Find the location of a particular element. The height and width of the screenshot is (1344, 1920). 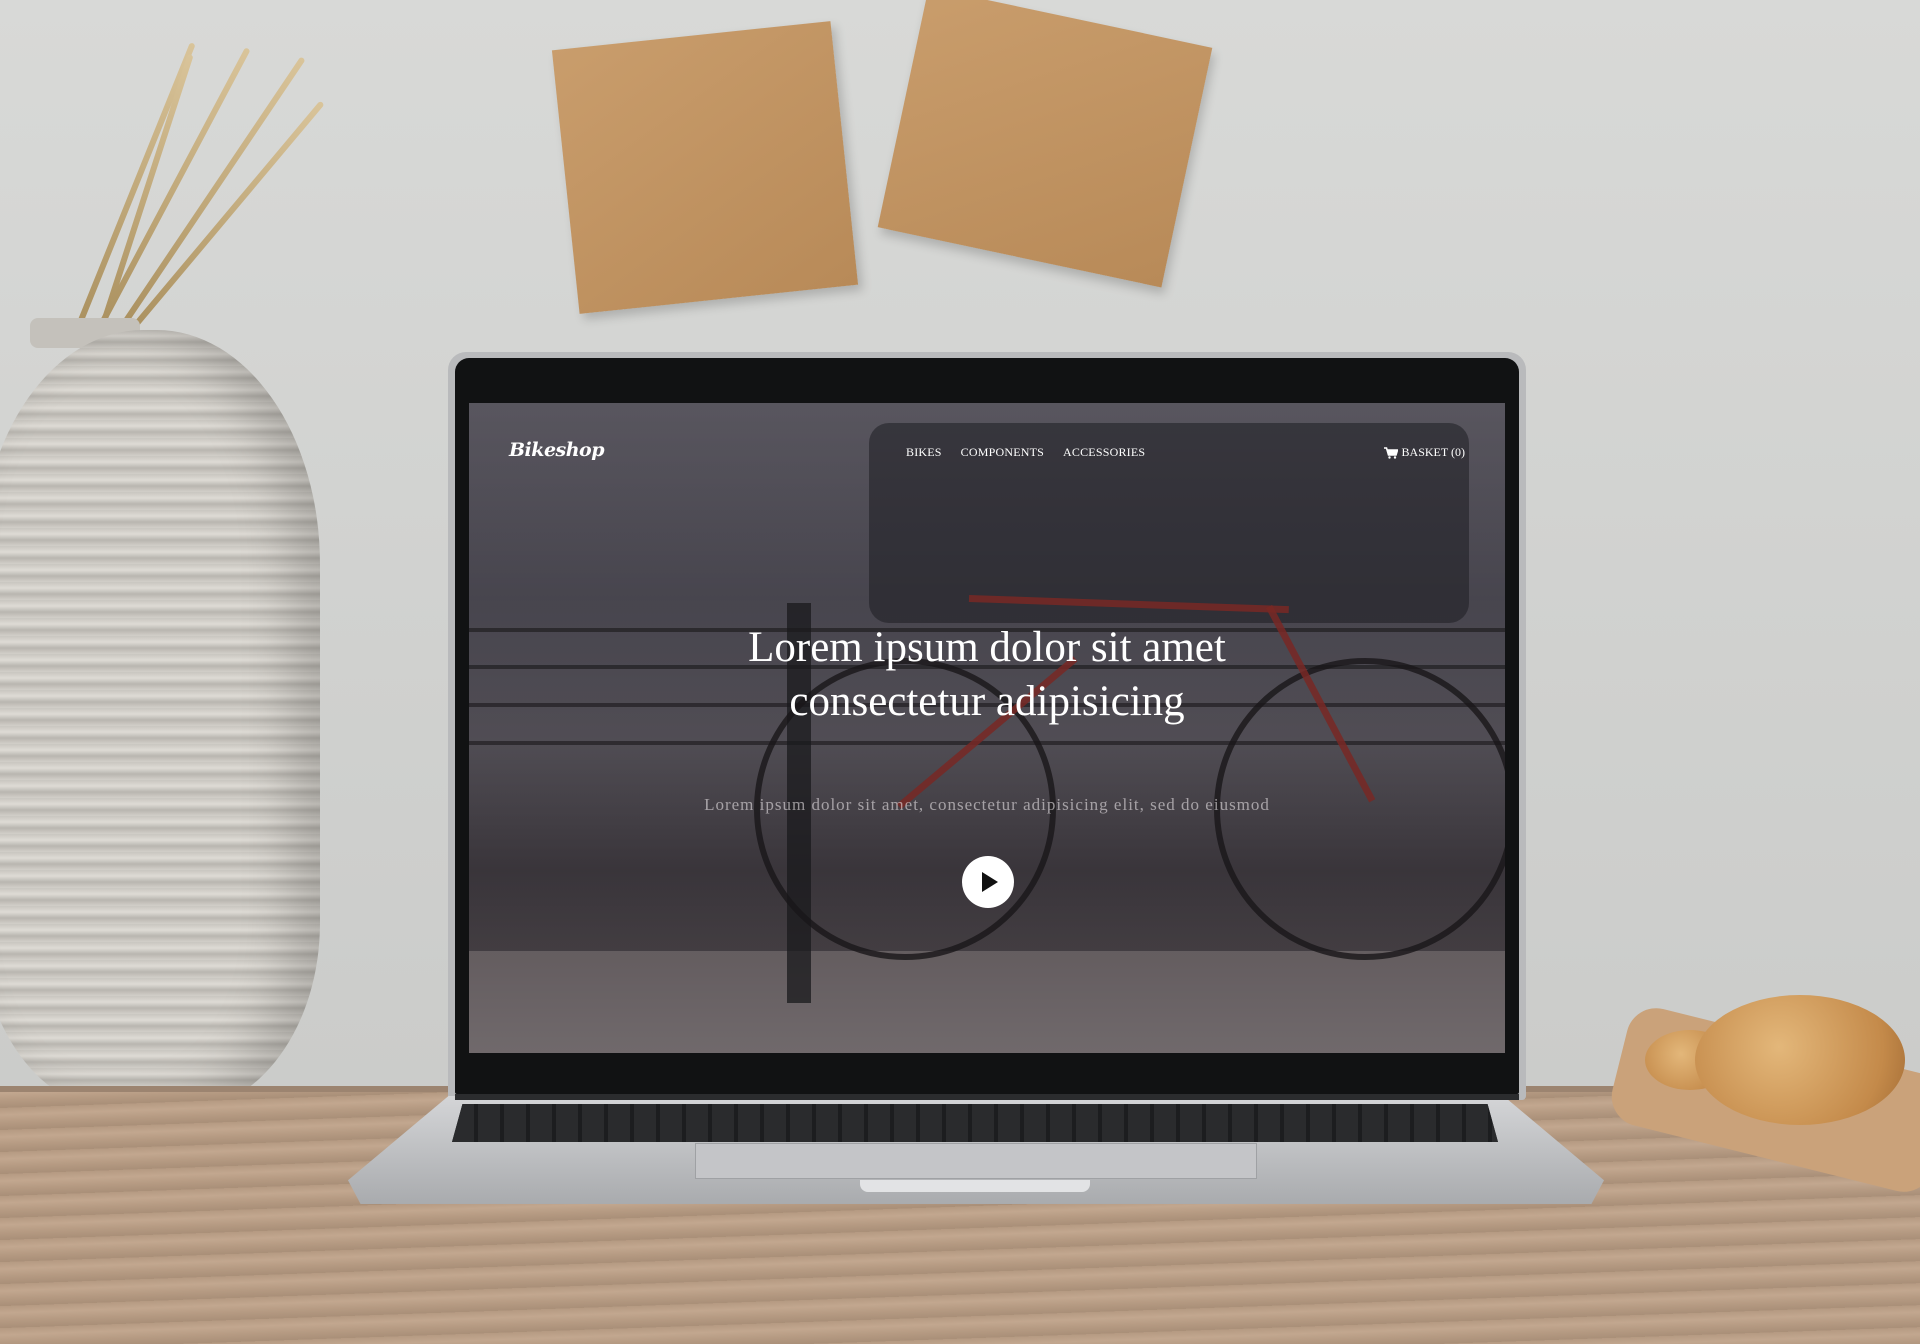

play-button is located at coordinates (988, 882).